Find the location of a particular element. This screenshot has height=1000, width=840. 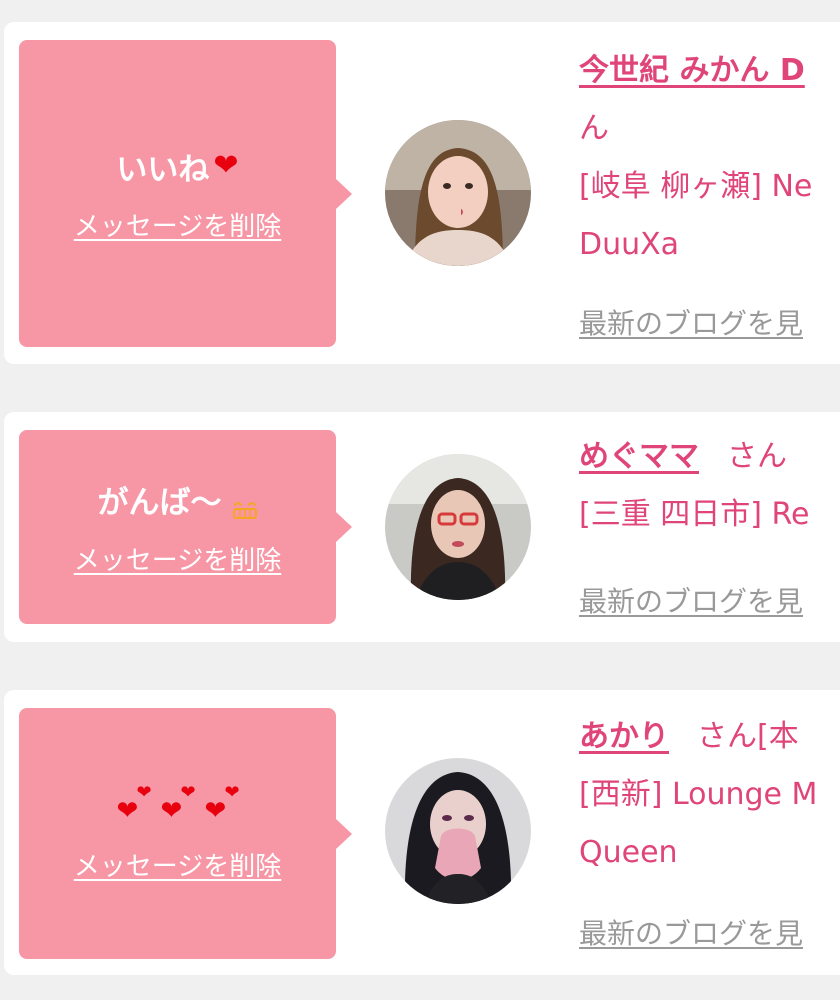

message-text: ❤ ❤ ❤ ❤ ❤ ❤ is located at coordinates (178, 806).